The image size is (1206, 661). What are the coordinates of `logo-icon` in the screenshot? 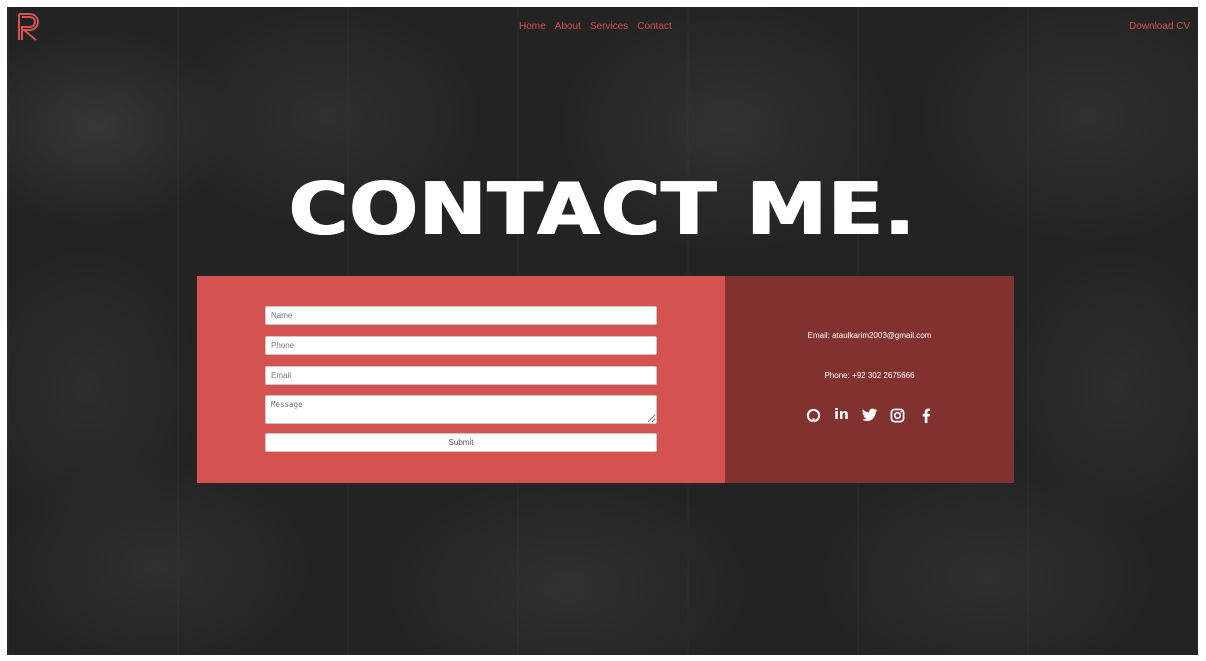 It's located at (29, 27).